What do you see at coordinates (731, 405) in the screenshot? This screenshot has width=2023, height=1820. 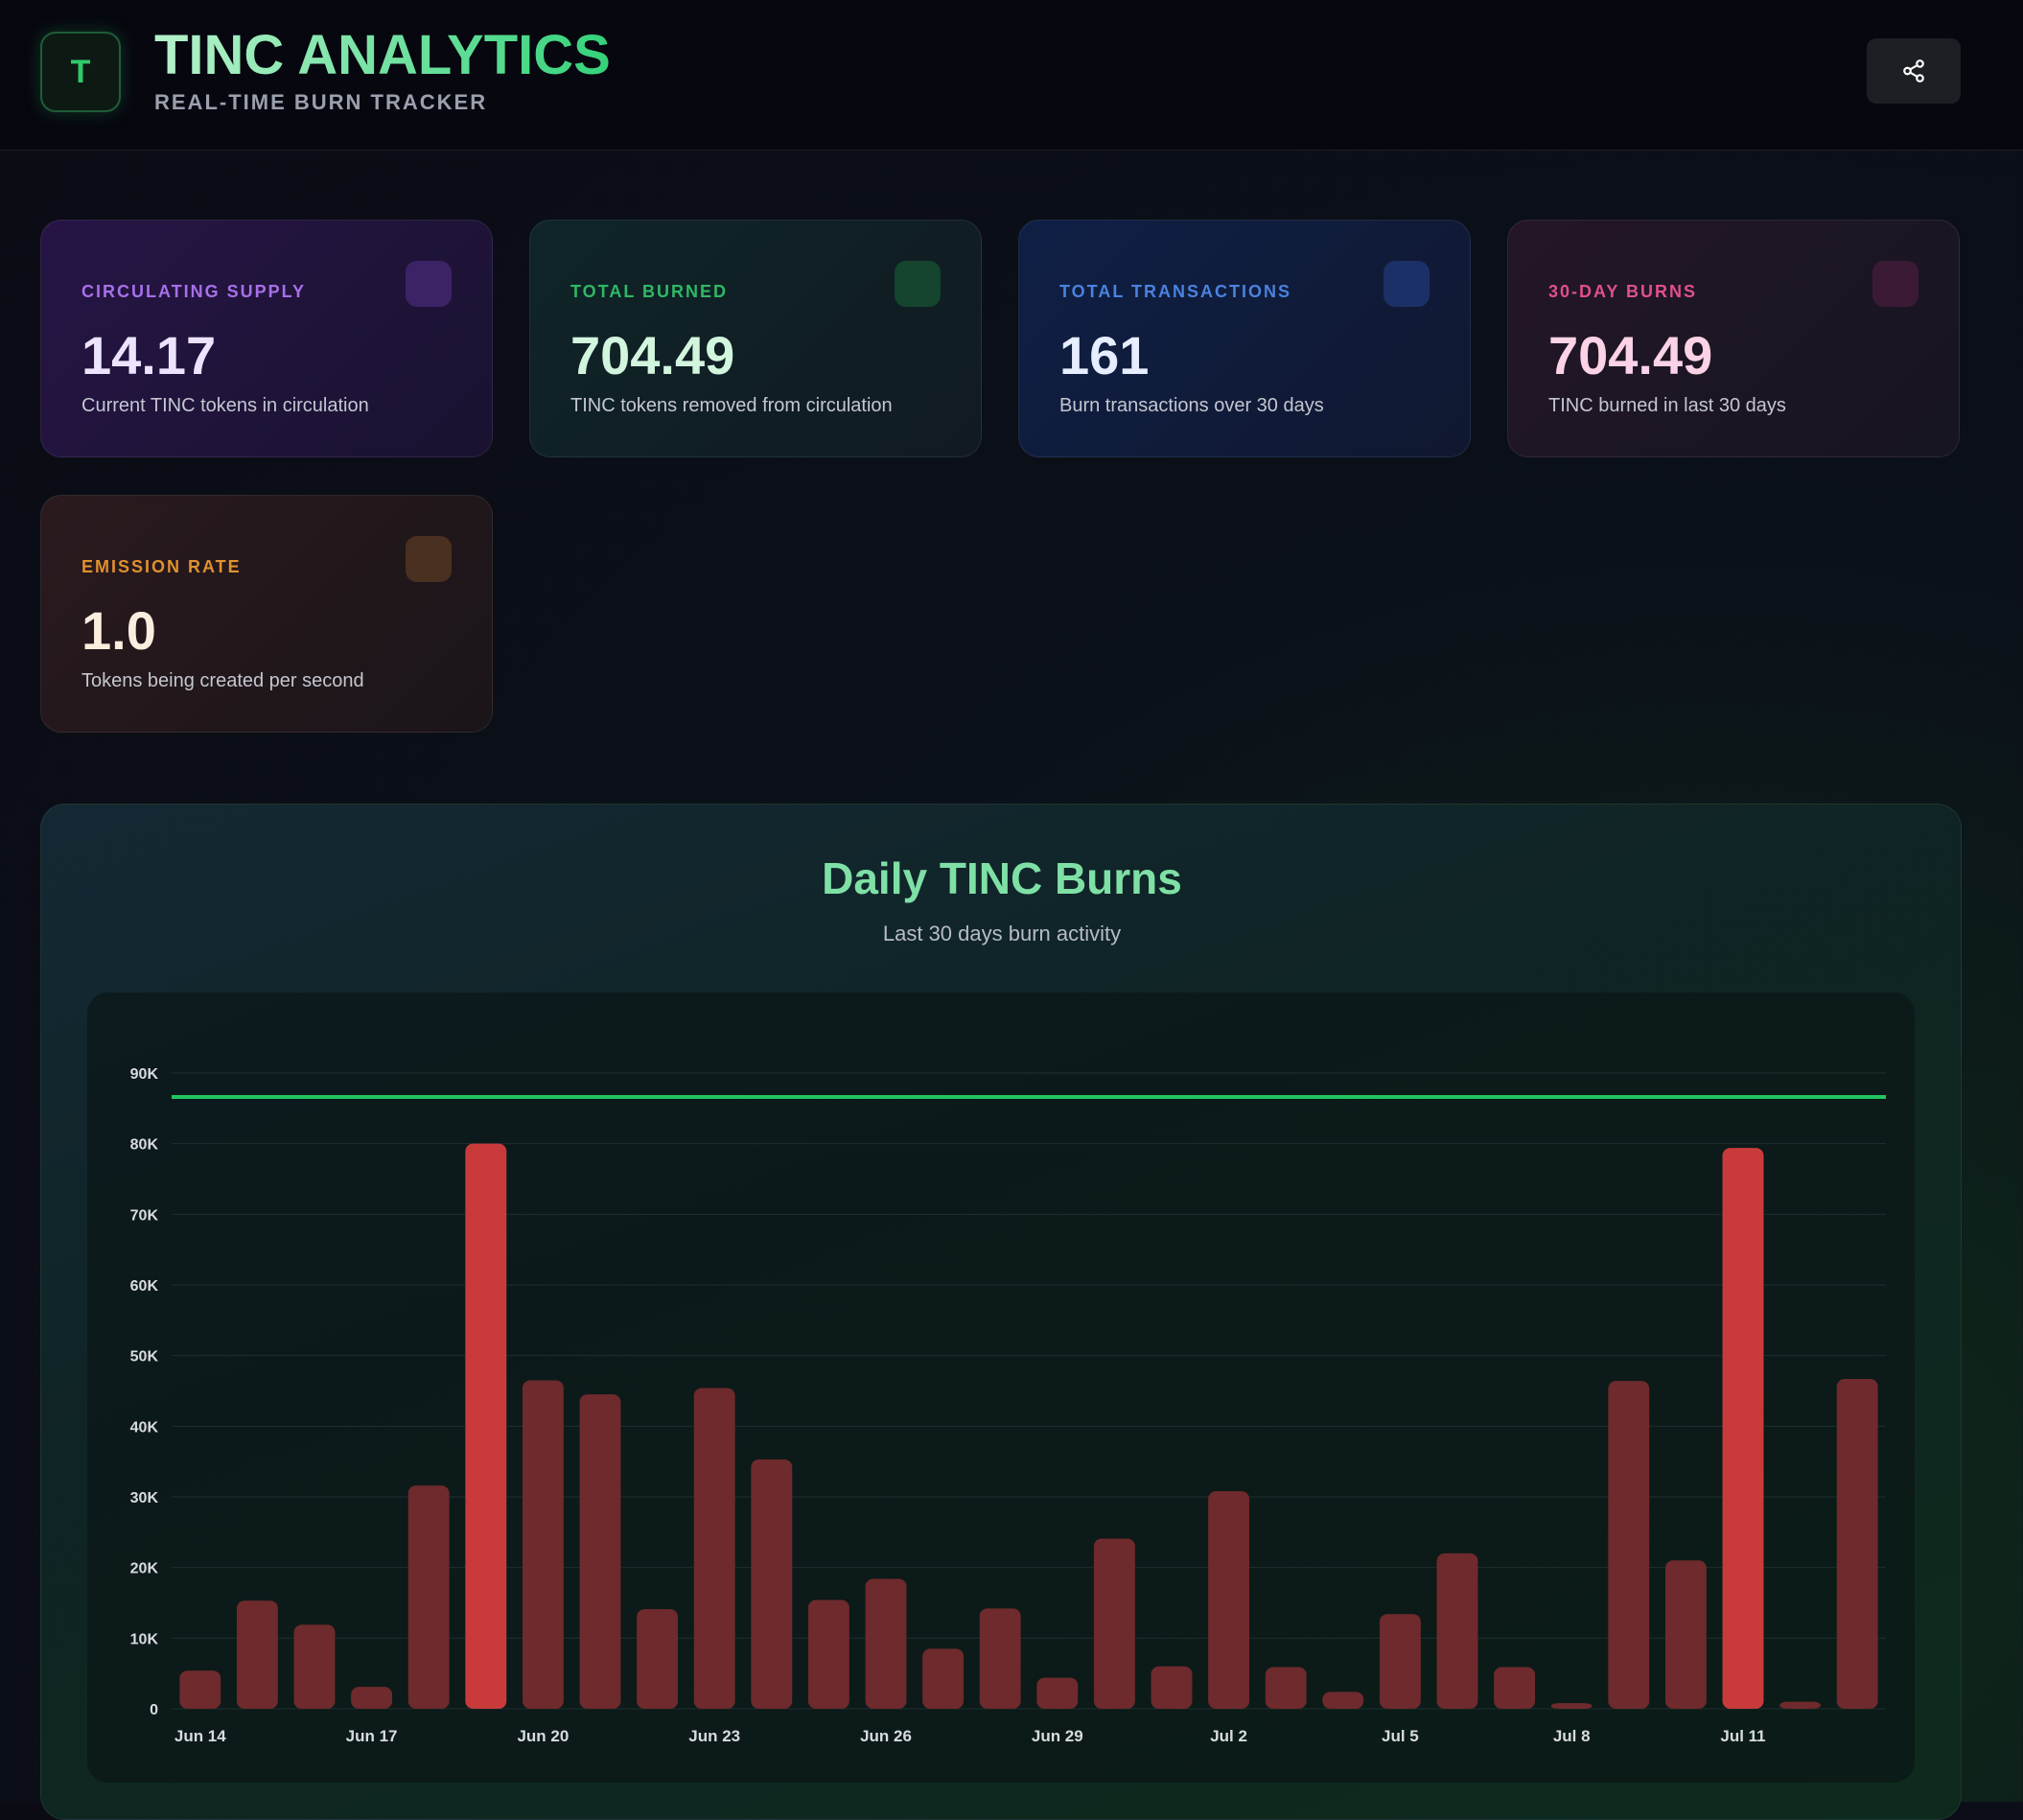 I see `stat-card-description: TINC tokens removed from circulation` at bounding box center [731, 405].